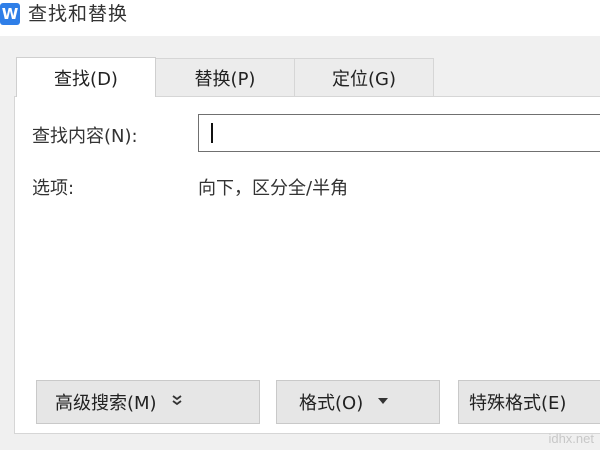 The width and height of the screenshot is (600, 450). Describe the element at coordinates (225, 77) in the screenshot. I see `tab-replace: 替换(P)` at that location.